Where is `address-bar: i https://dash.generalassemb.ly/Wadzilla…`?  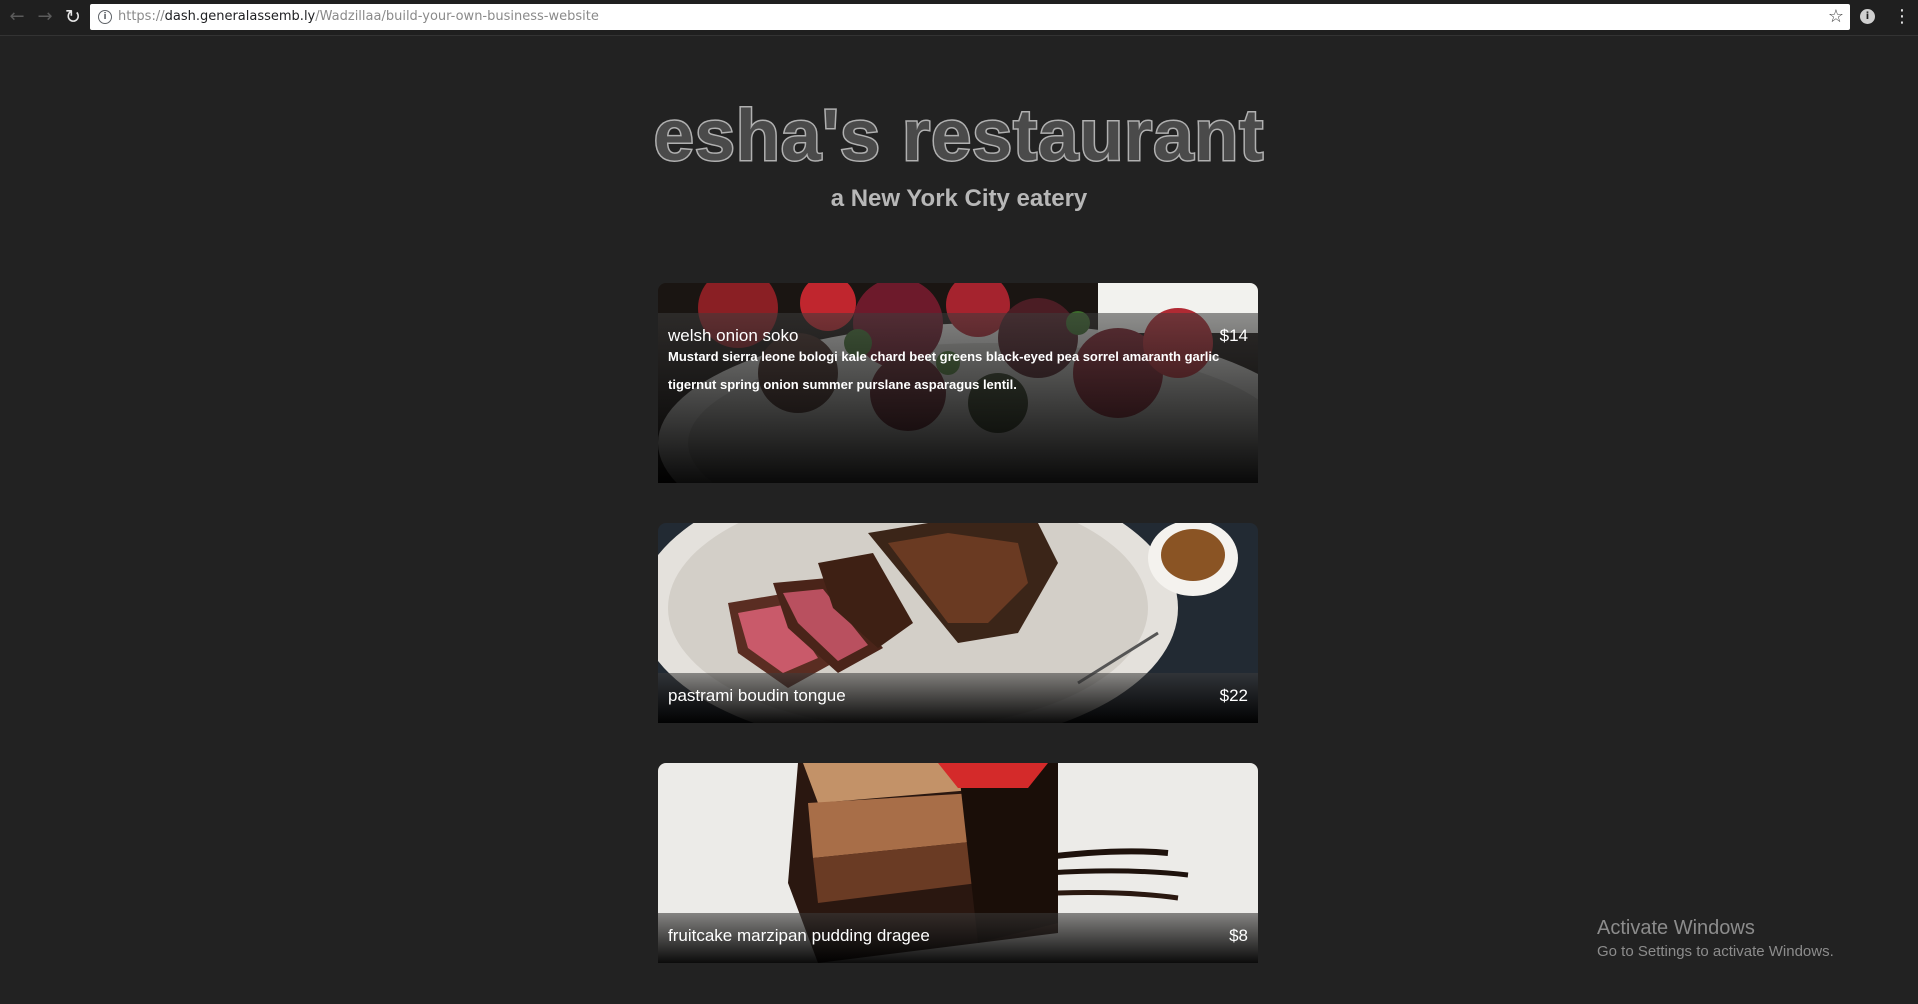
address-bar: i https://dash.generalassemb.ly/Wadzilla… is located at coordinates (970, 17).